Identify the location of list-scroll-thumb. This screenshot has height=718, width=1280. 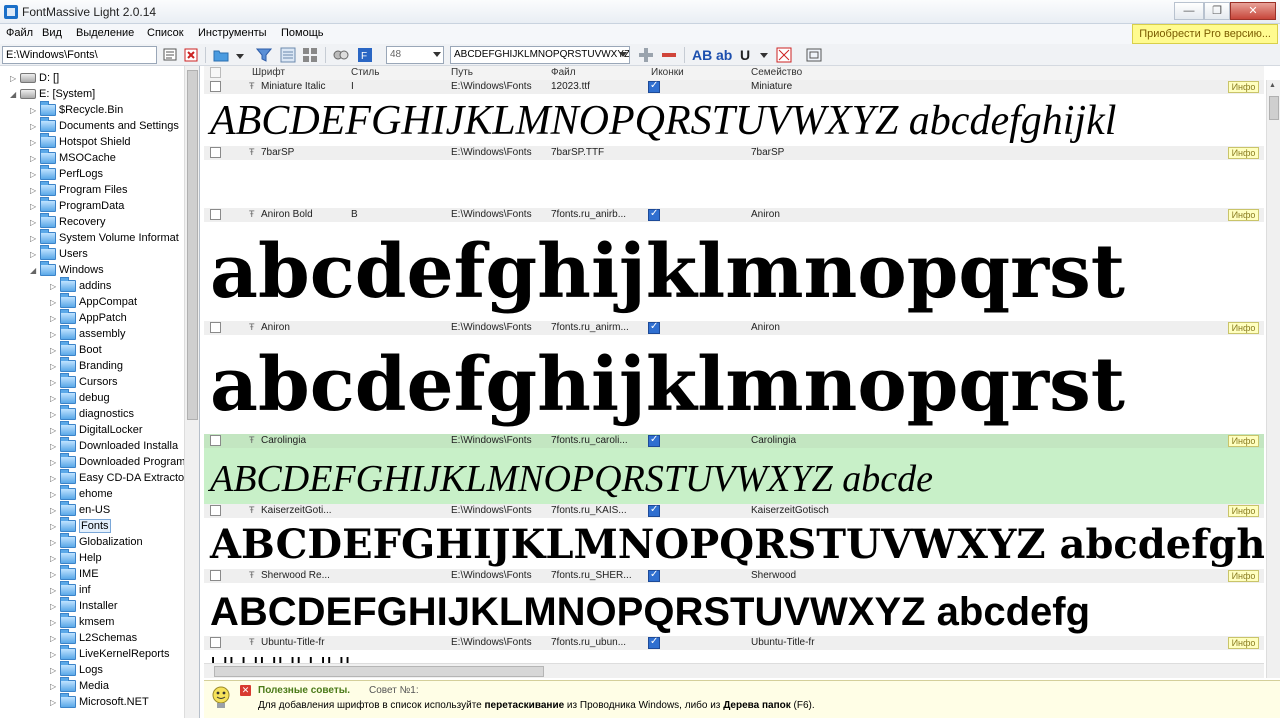
(1274, 108).